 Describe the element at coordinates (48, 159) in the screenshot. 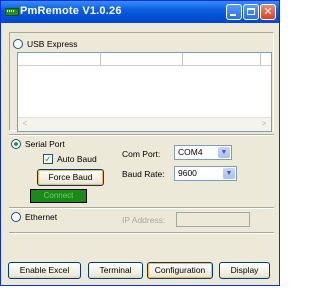

I see `auto-baud-checkbox: ✓` at that location.